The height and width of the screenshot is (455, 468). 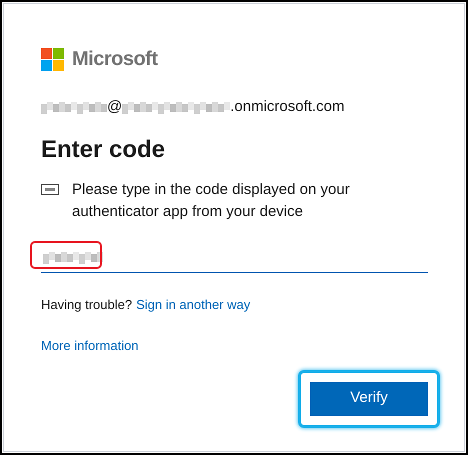 I want to click on brand-name: Microsoft, so click(x=115, y=59).